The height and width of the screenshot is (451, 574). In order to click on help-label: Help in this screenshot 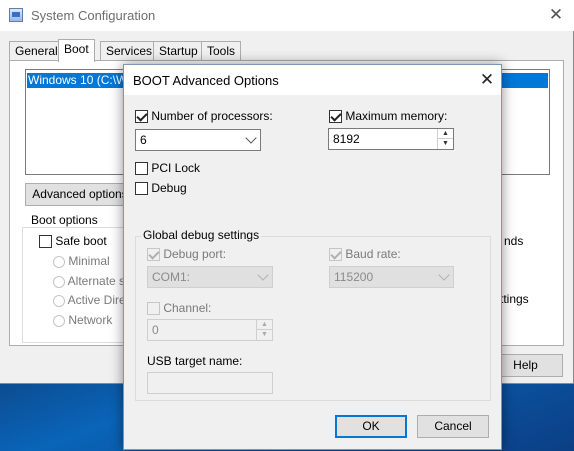, I will do `click(525, 365)`.